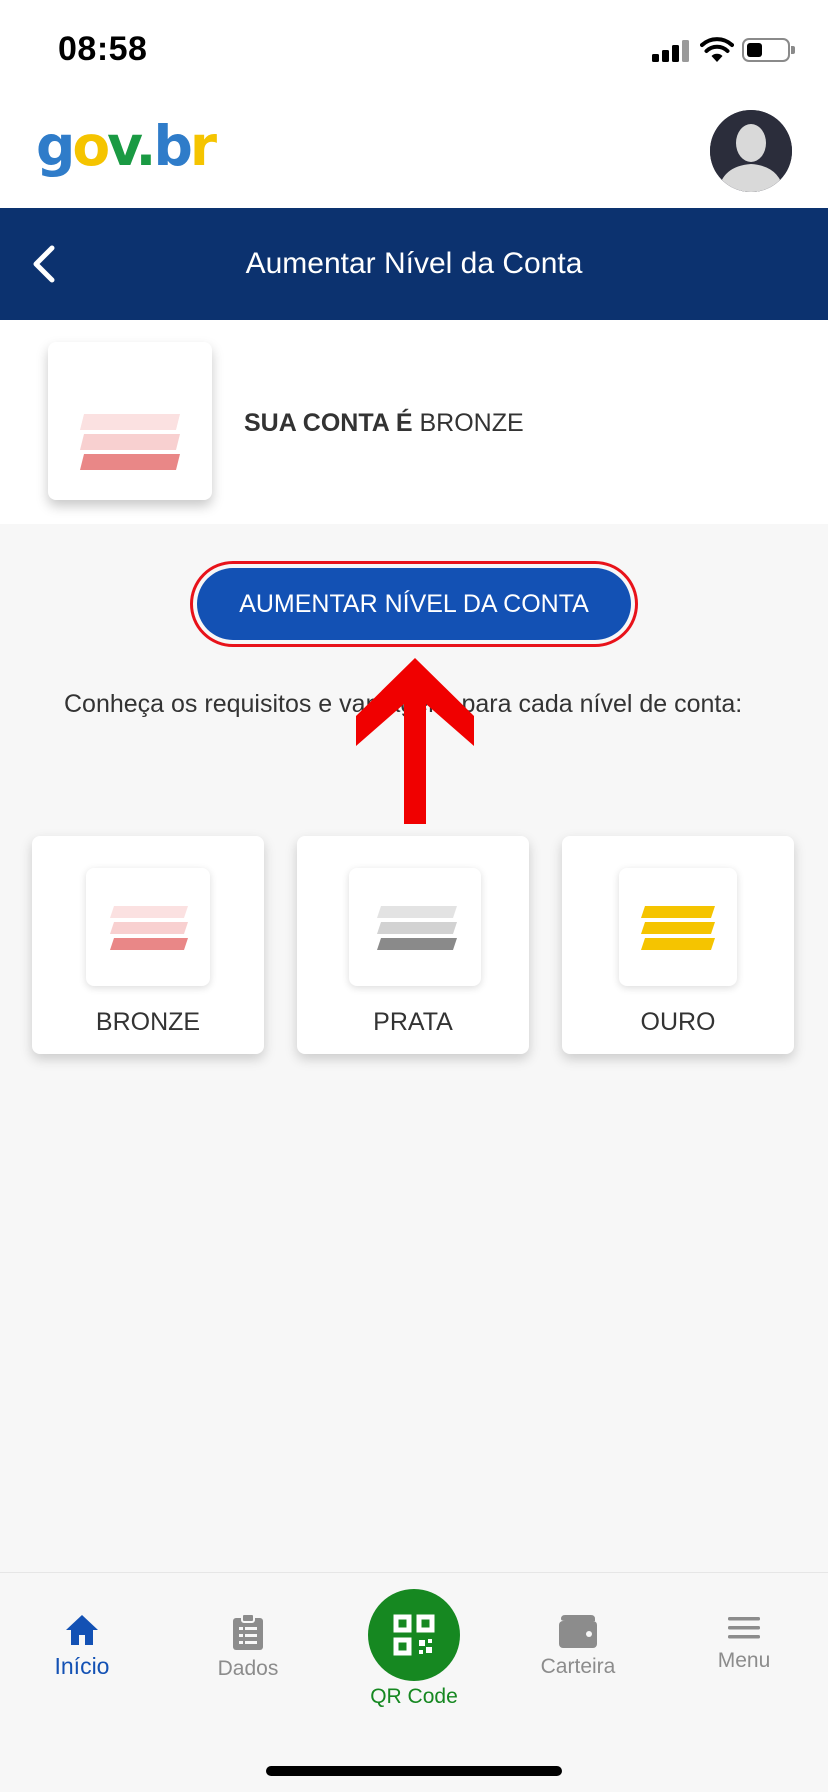 The image size is (828, 1792). Describe the element at coordinates (248, 1631) in the screenshot. I see `clipboard-icon` at that location.